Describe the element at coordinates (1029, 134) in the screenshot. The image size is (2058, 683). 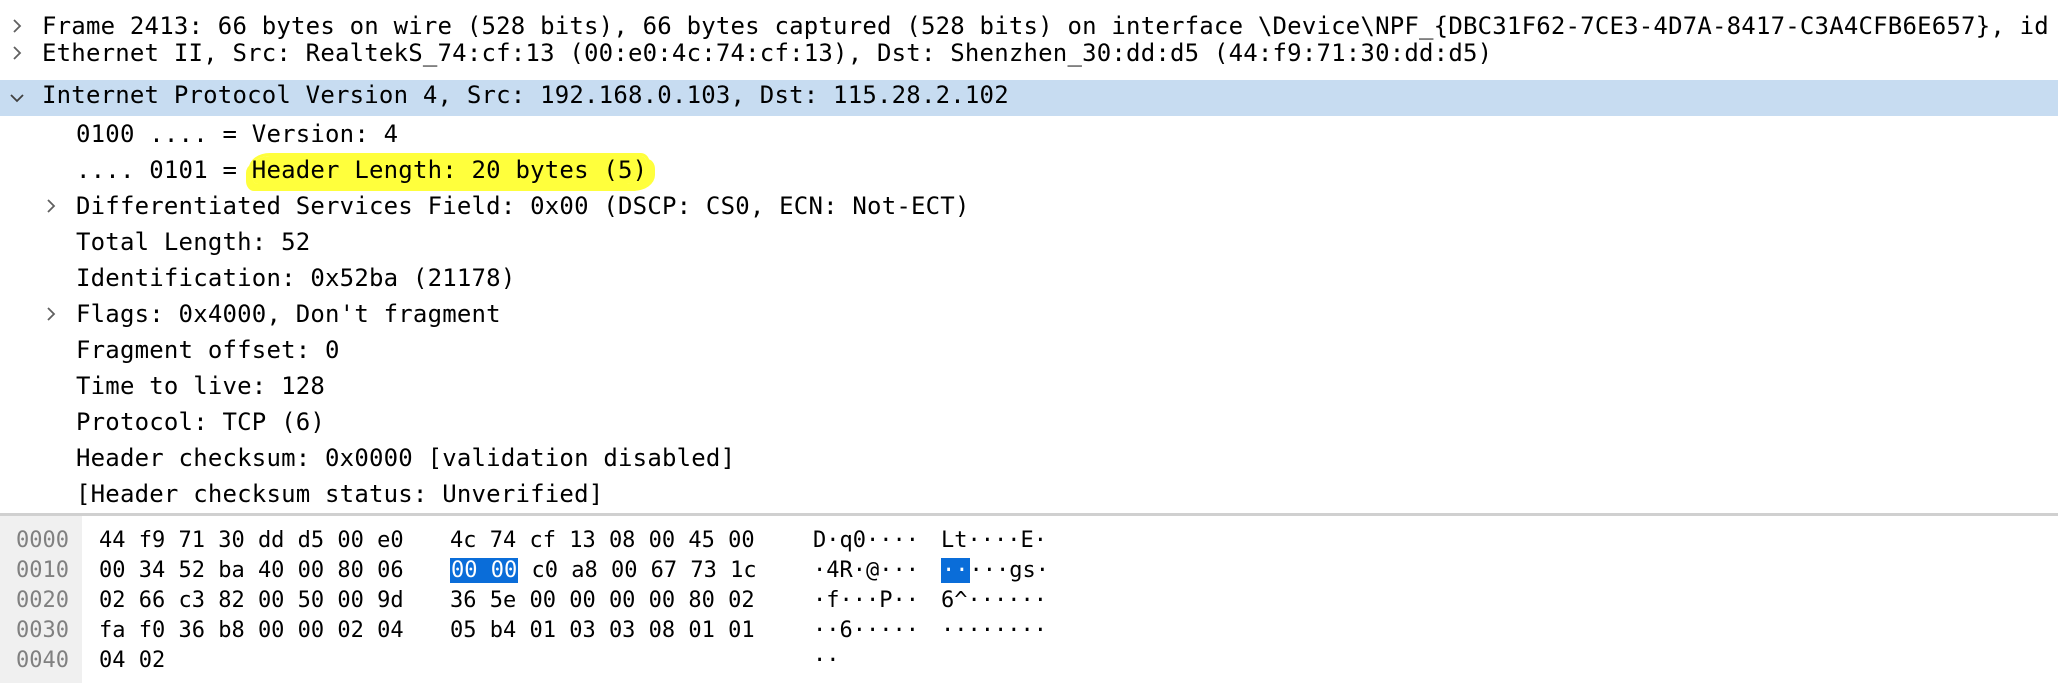
I see `tree-row-version: 0100 .... = Version: 4` at that location.